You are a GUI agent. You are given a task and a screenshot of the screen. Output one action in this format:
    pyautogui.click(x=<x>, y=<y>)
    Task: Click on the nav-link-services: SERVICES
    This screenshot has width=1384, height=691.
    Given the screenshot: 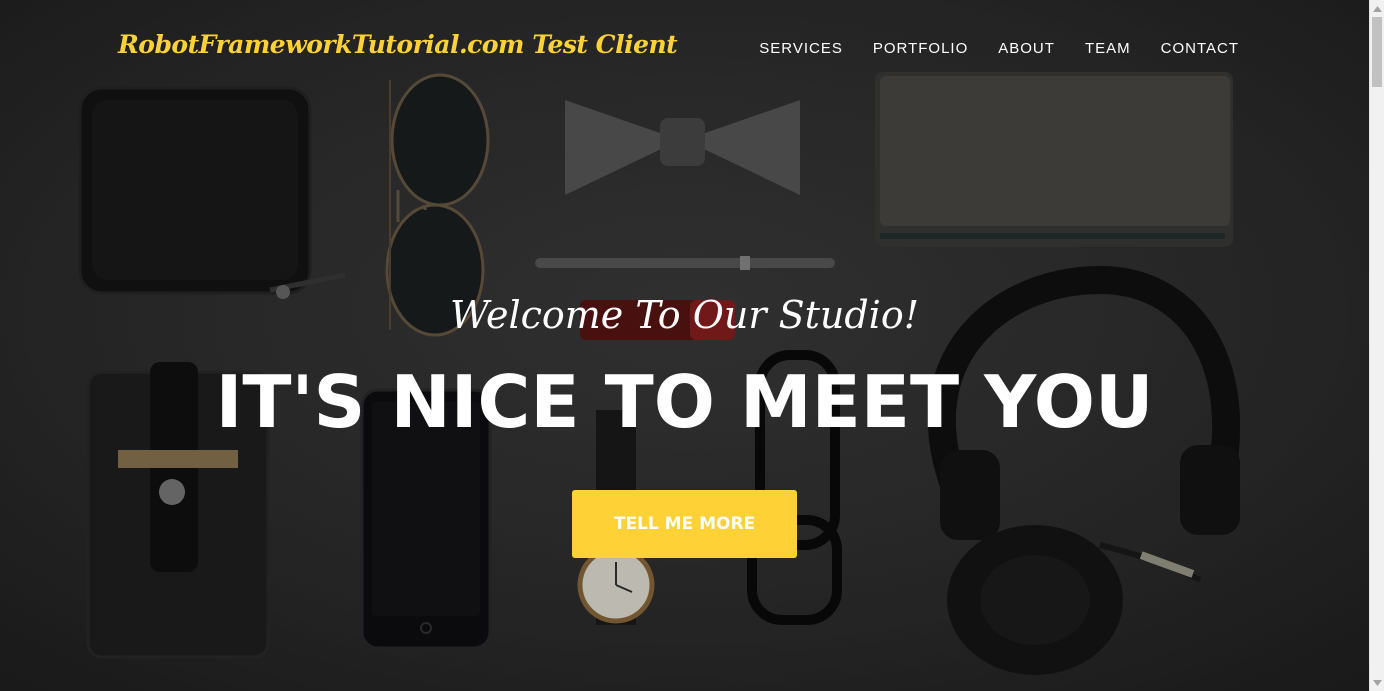 What is the action you would take?
    pyautogui.click(x=801, y=48)
    